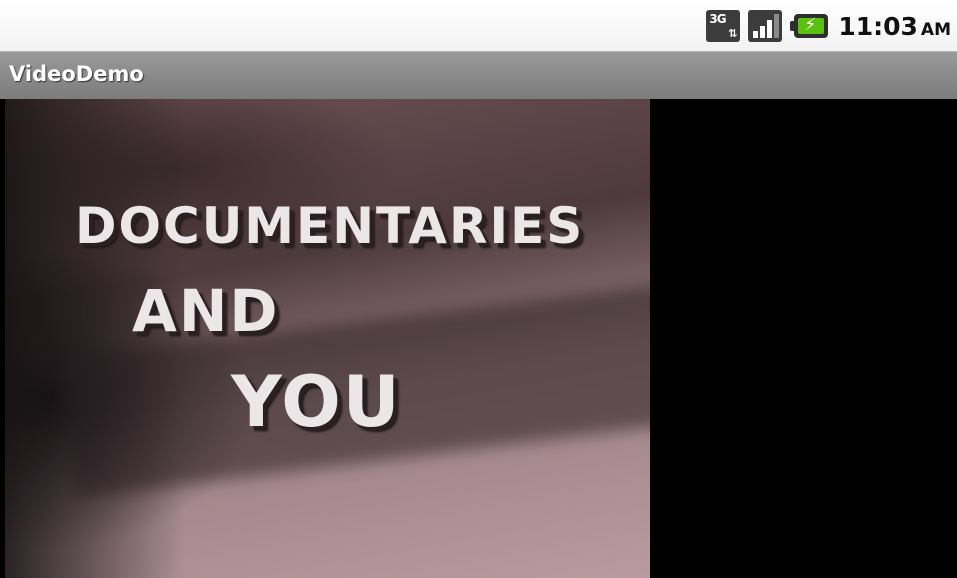 The height and width of the screenshot is (578, 957). Describe the element at coordinates (316, 402) in the screenshot. I see `video-caption-line3: YOU` at that location.